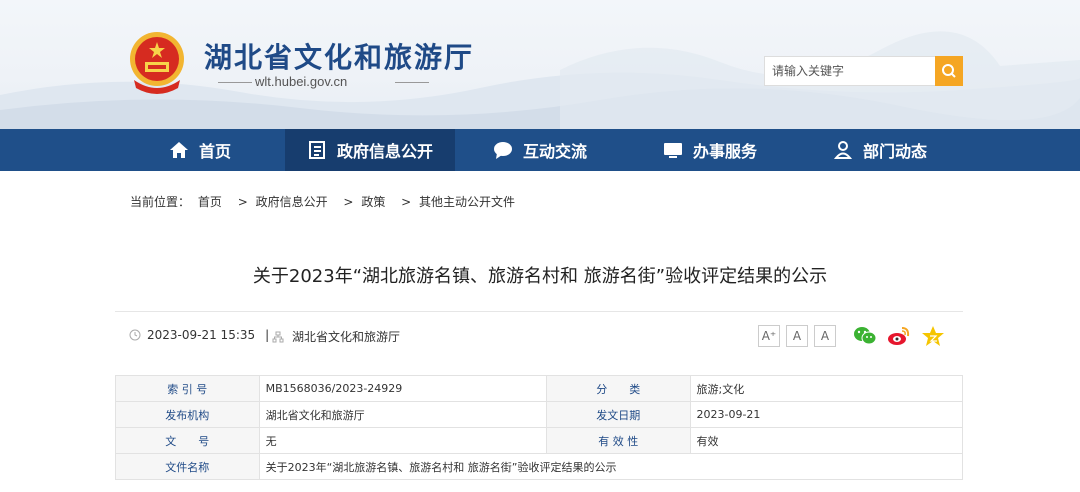 The height and width of the screenshot is (492, 1080). What do you see at coordinates (769, 336) in the screenshot?
I see `font-increase-button: A⁺` at bounding box center [769, 336].